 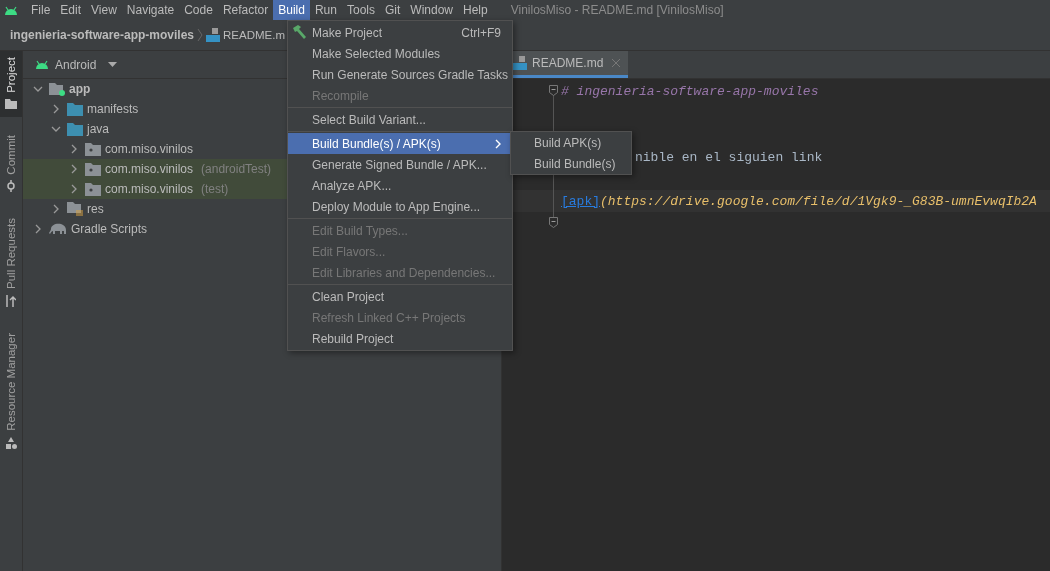 I want to click on markdown-heading: # ingenieria-software-app-moviles, so click(x=690, y=91).